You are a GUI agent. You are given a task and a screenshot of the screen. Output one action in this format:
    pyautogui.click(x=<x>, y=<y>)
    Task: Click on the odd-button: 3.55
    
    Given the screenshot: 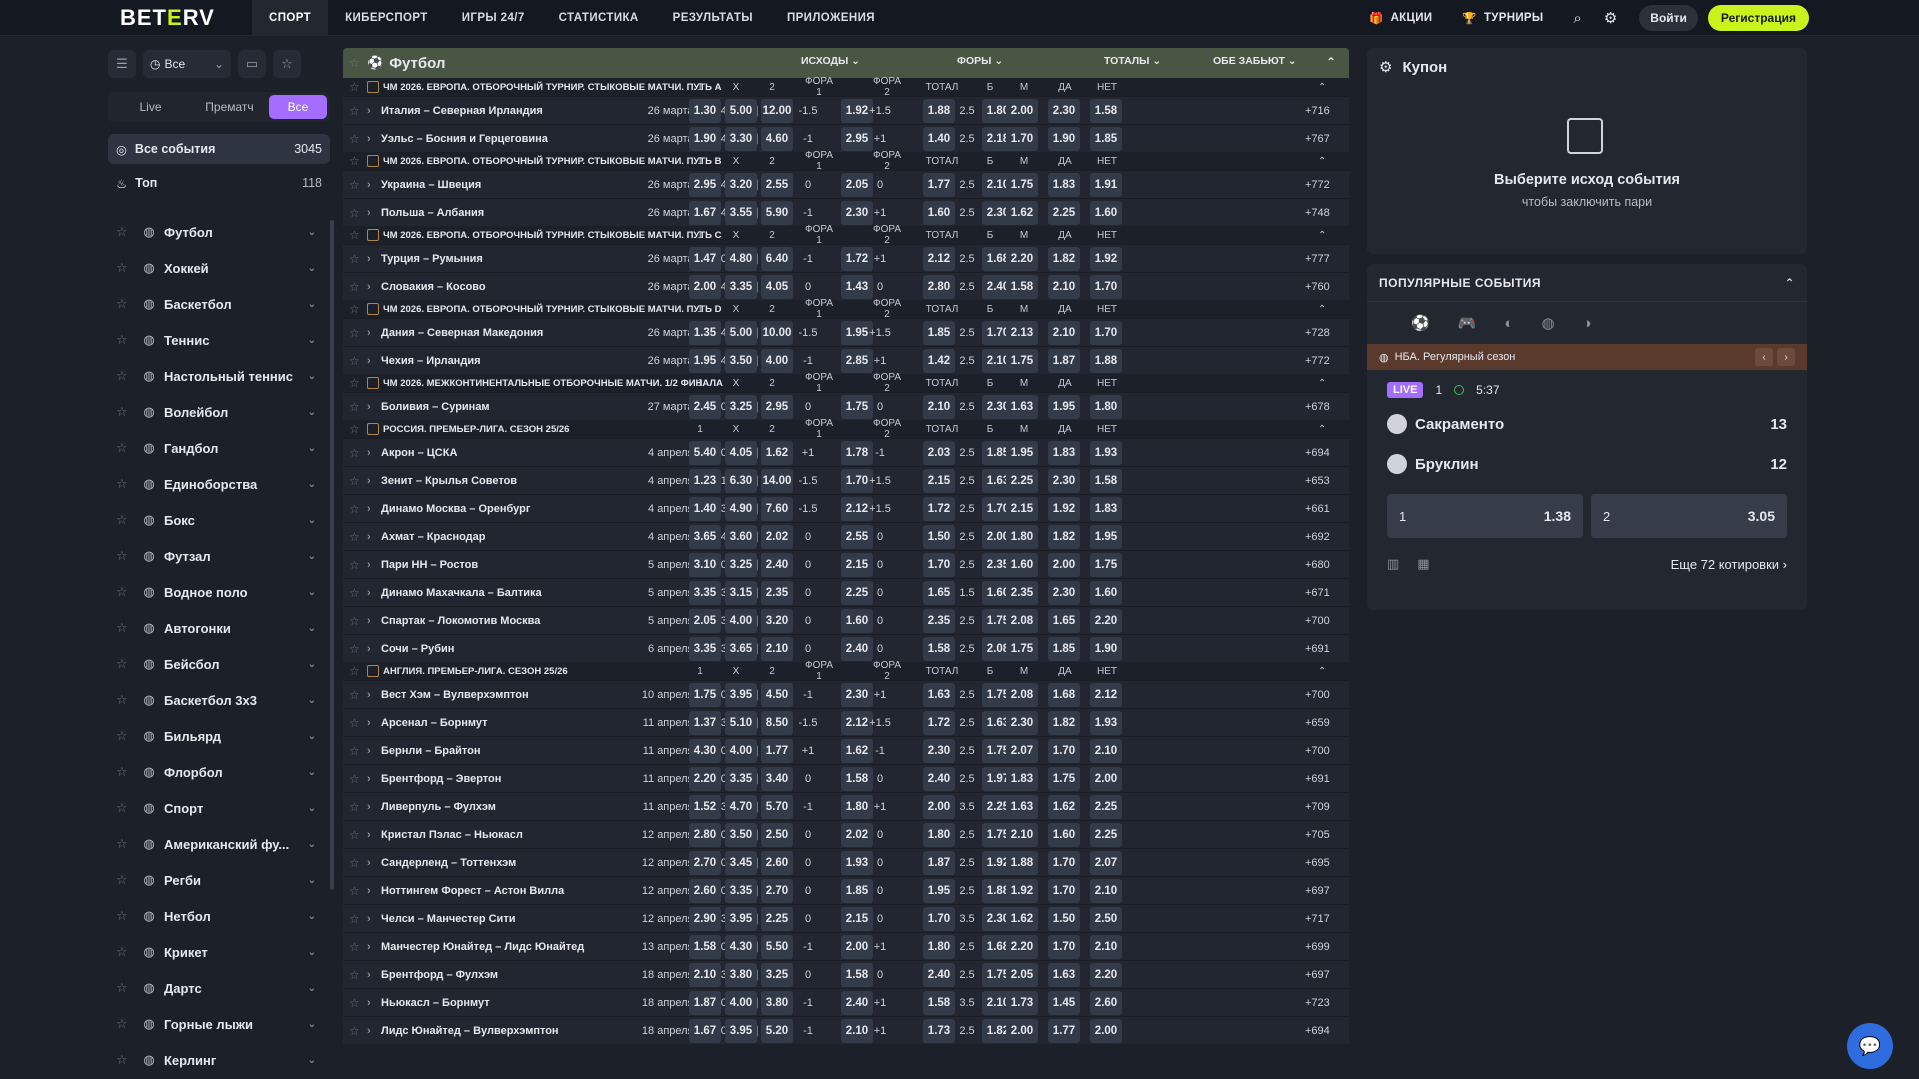 What is the action you would take?
    pyautogui.click(x=741, y=213)
    